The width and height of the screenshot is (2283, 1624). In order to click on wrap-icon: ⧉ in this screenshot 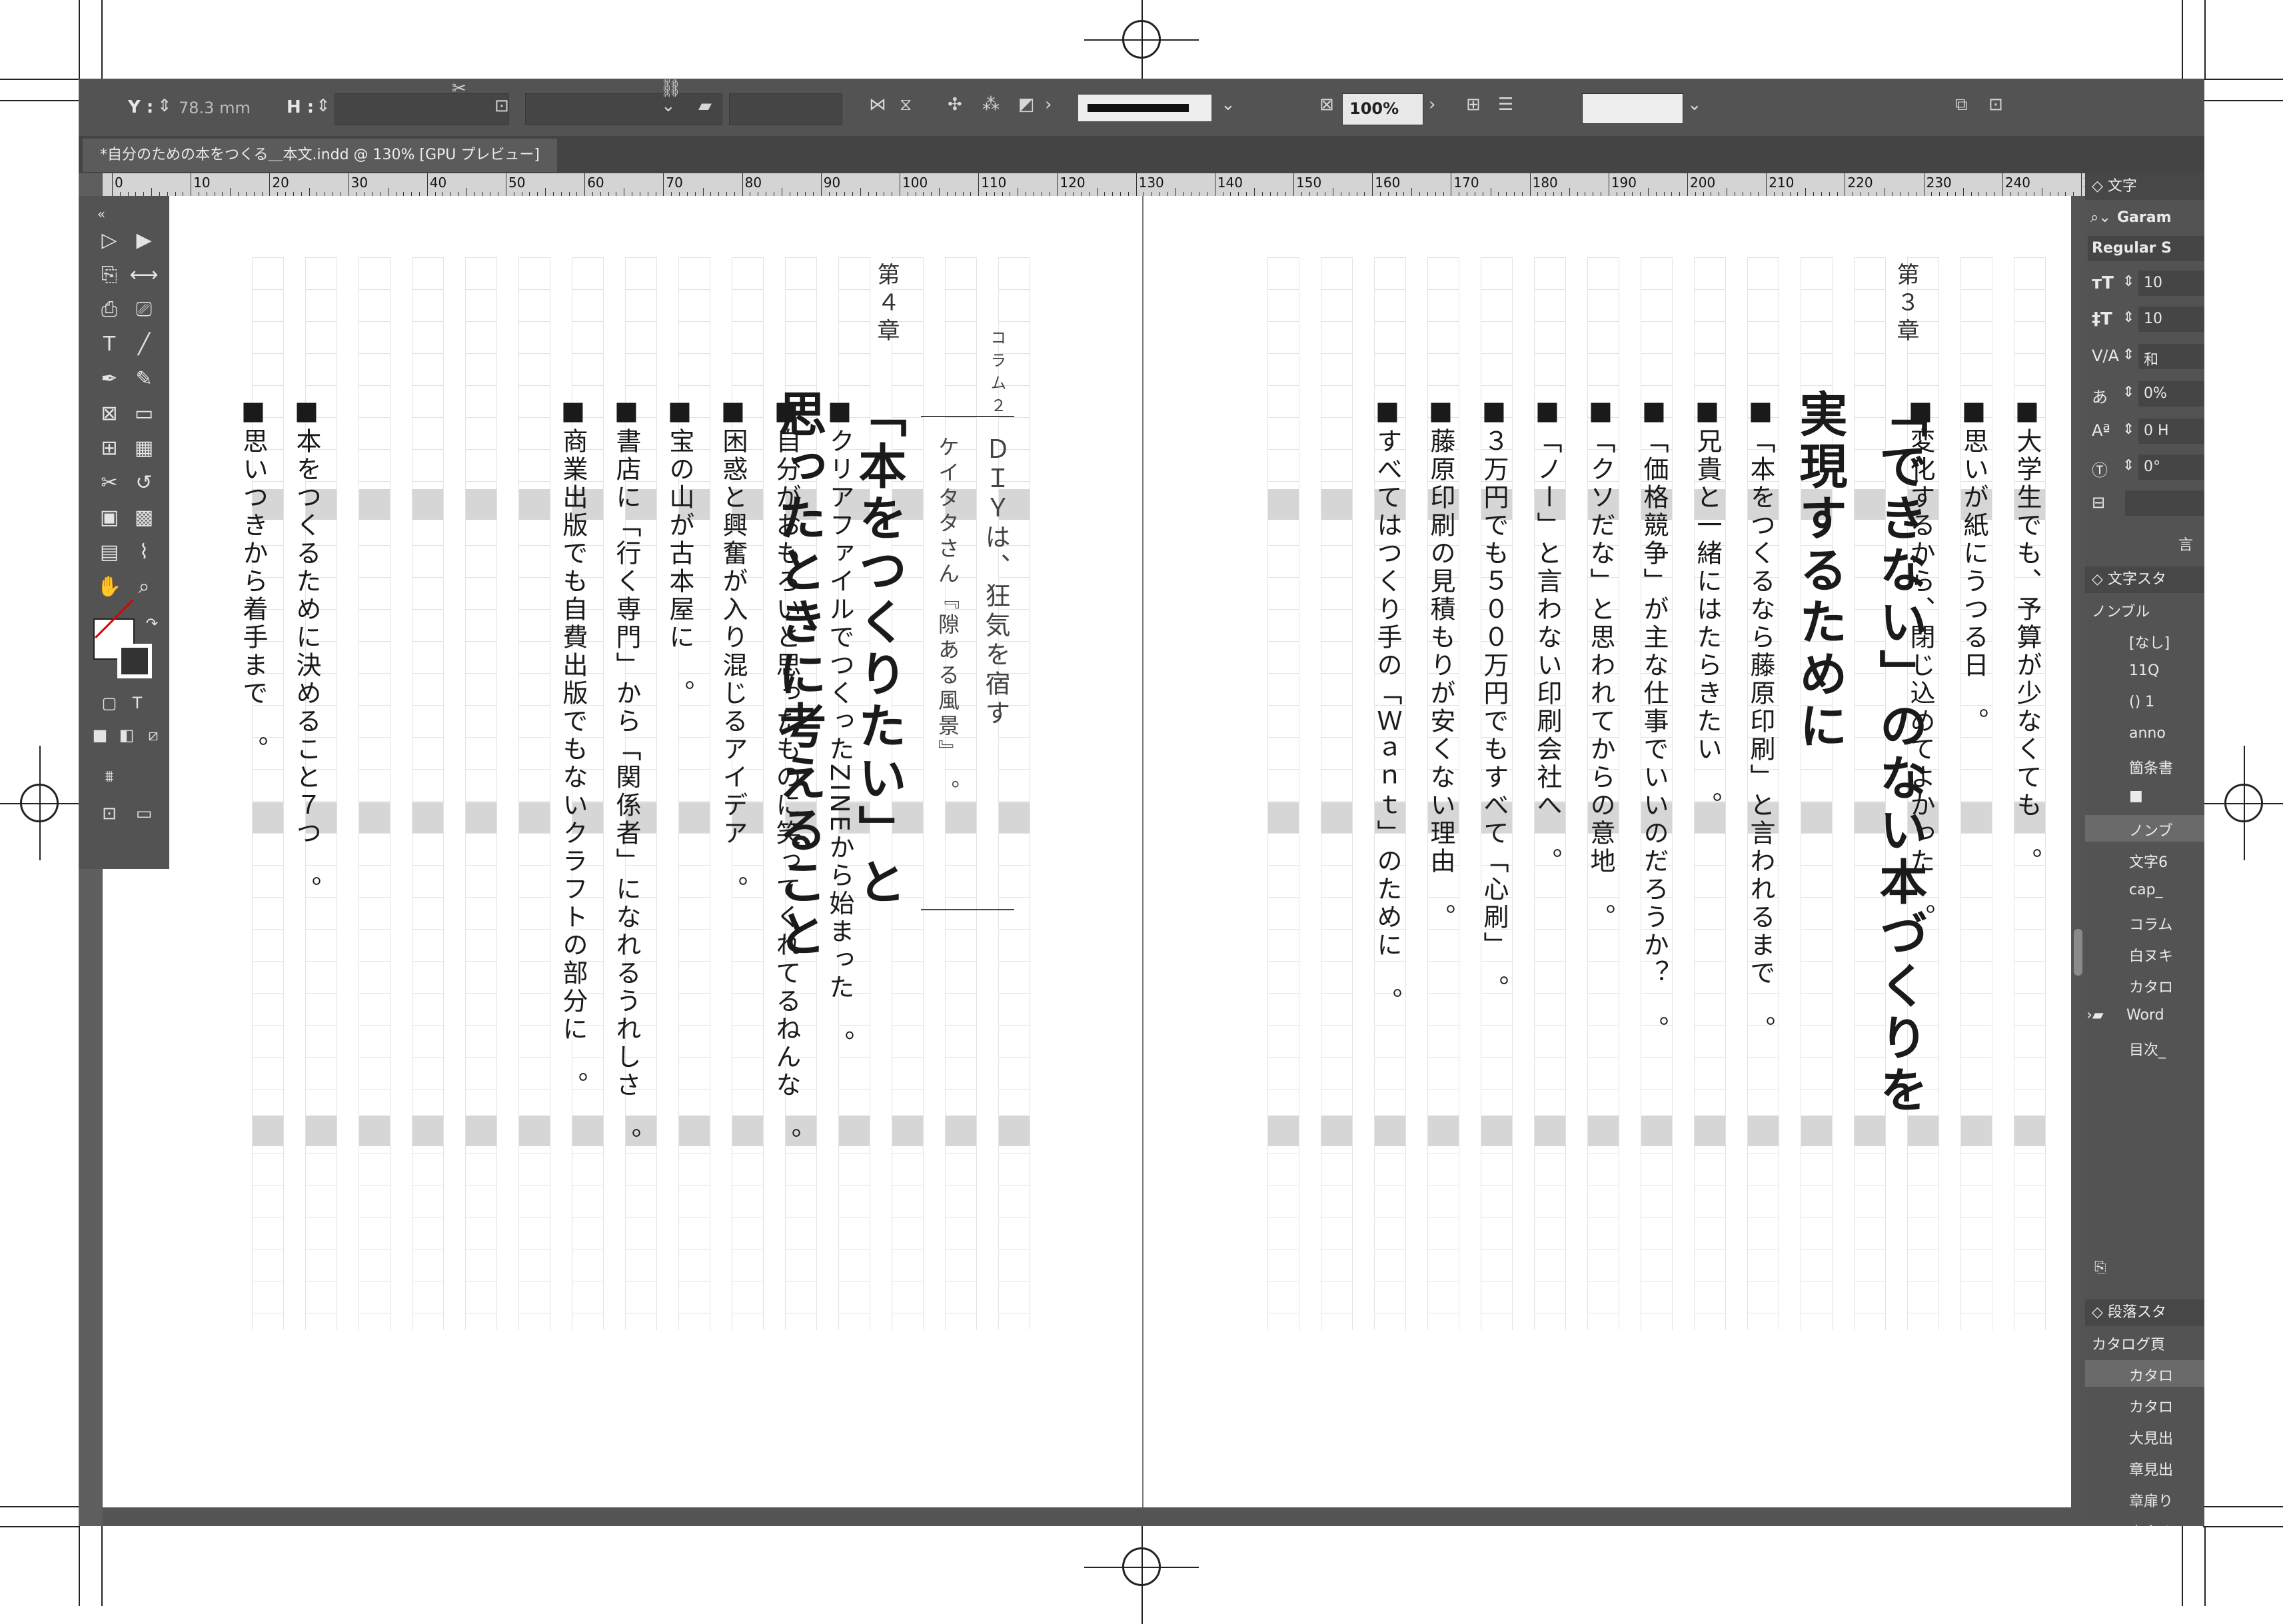, I will do `click(1962, 105)`.